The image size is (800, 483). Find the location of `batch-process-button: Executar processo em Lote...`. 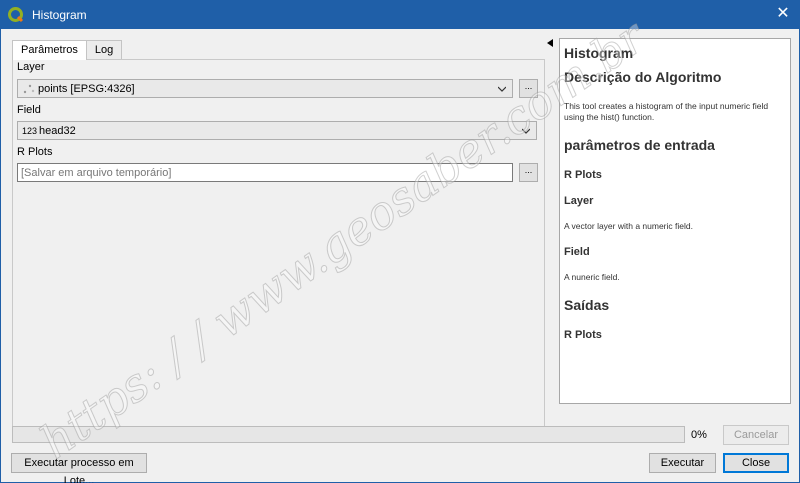

batch-process-button: Executar processo em Lote... is located at coordinates (79, 468).